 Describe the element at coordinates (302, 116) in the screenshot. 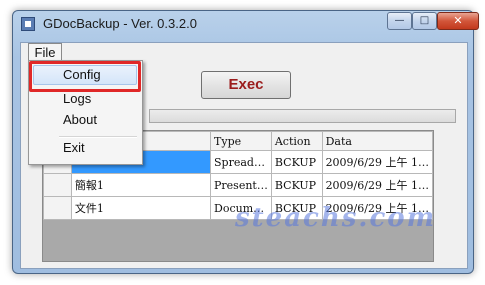

I see `progress-bar` at that location.